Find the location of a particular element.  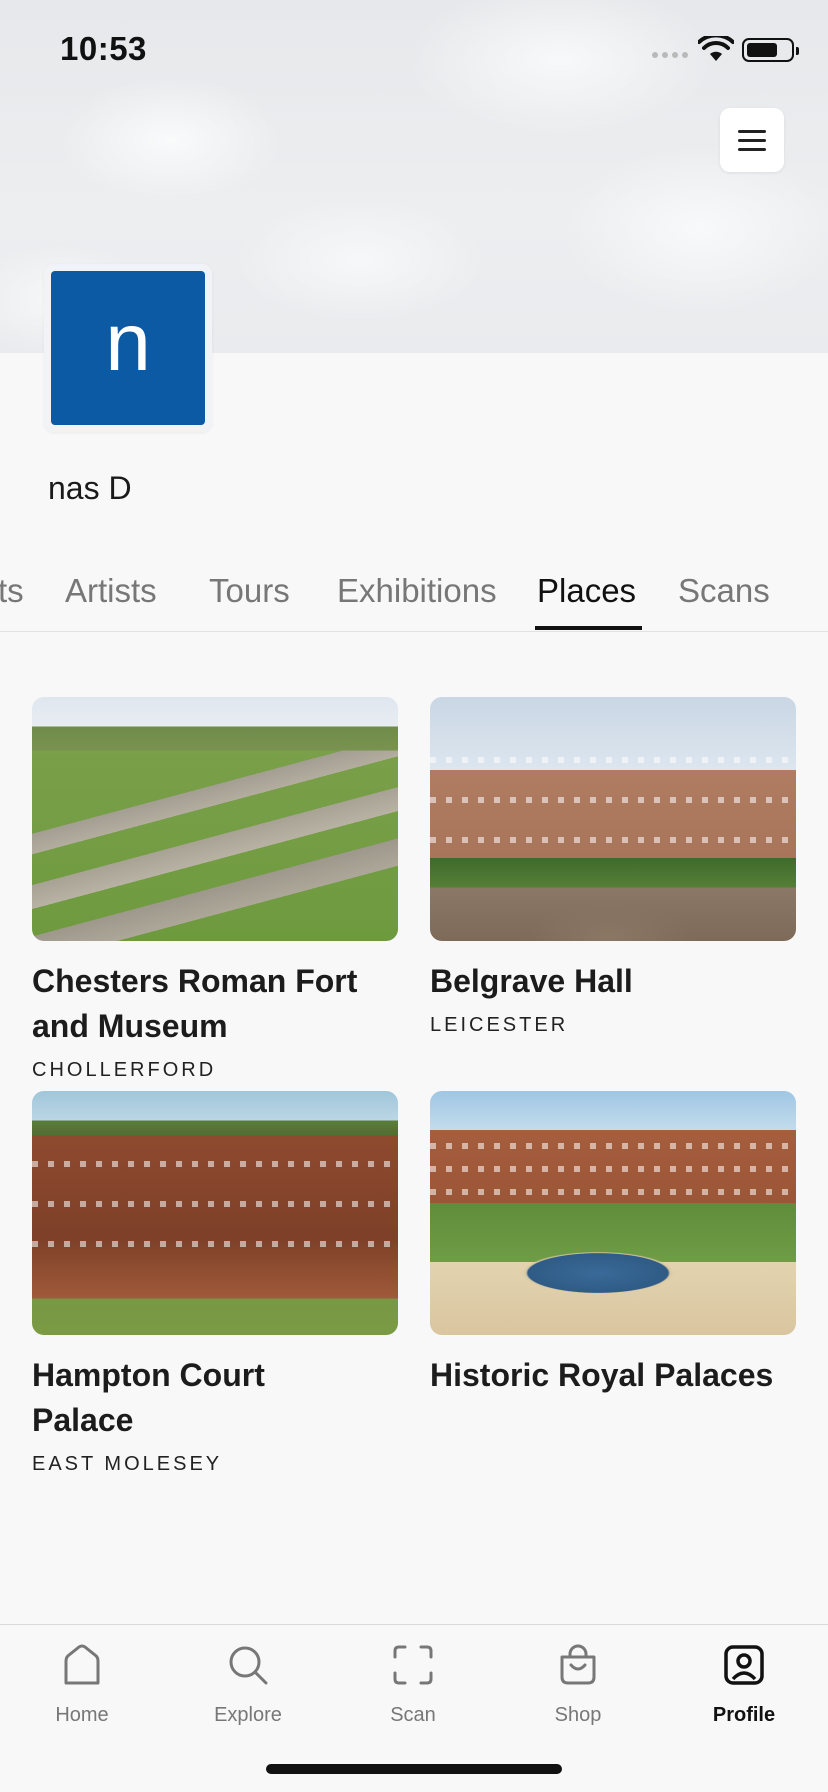

avatar: n is located at coordinates (128, 348).